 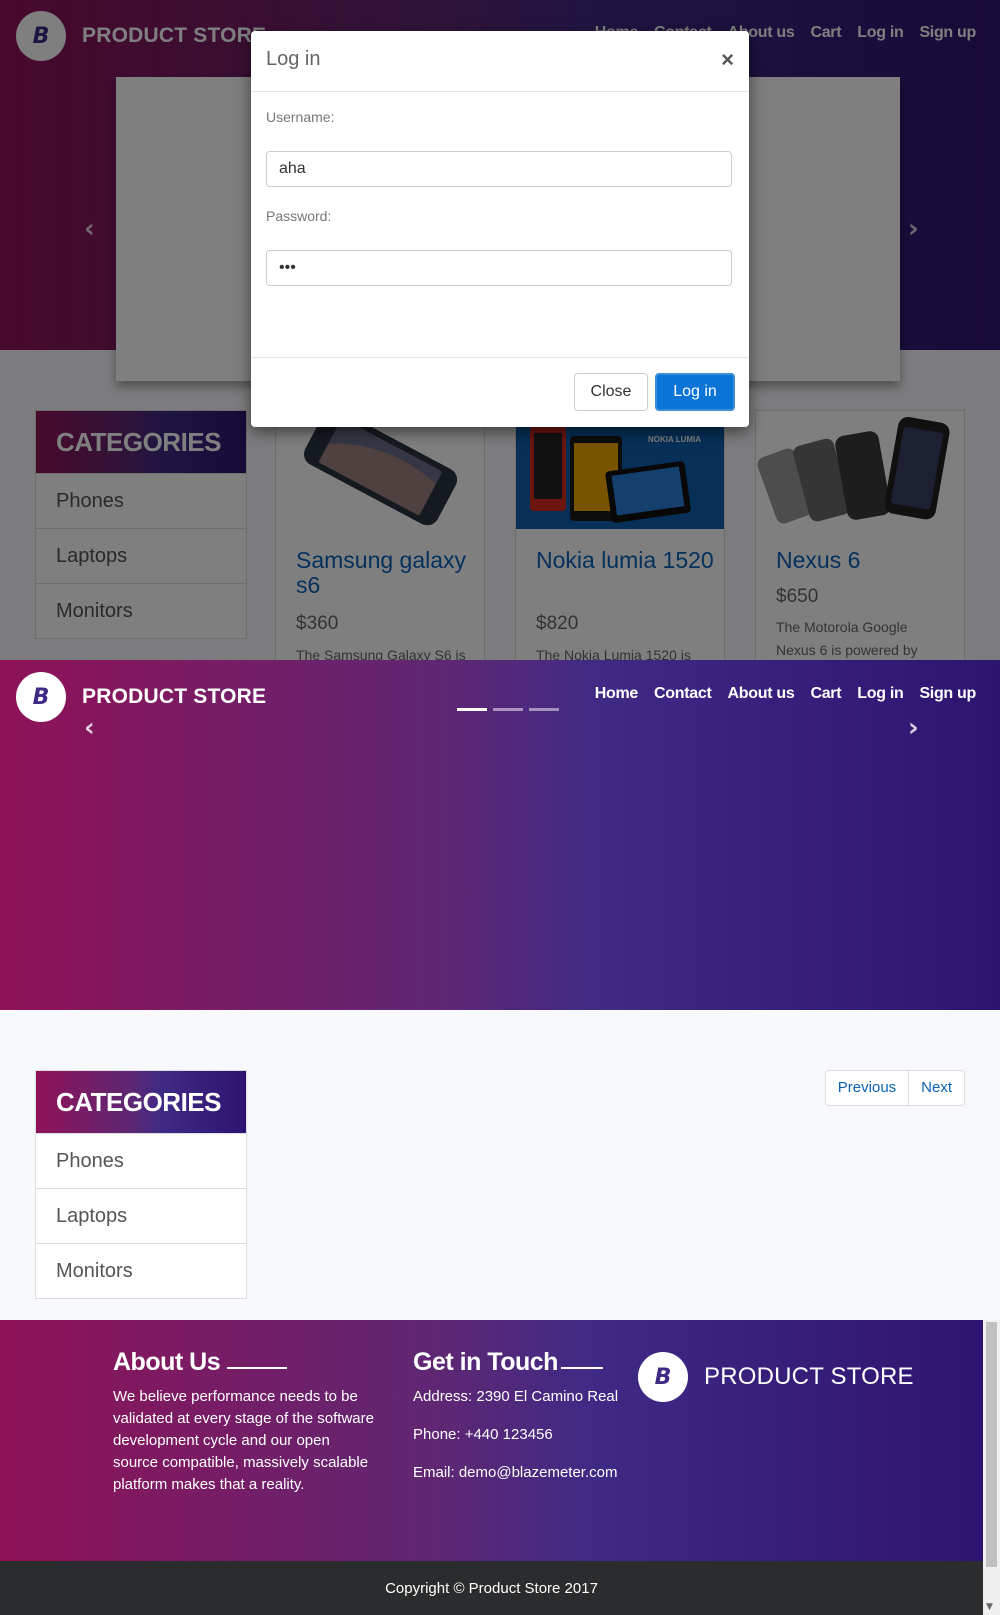 I want to click on password-label: Password:, so click(x=299, y=216).